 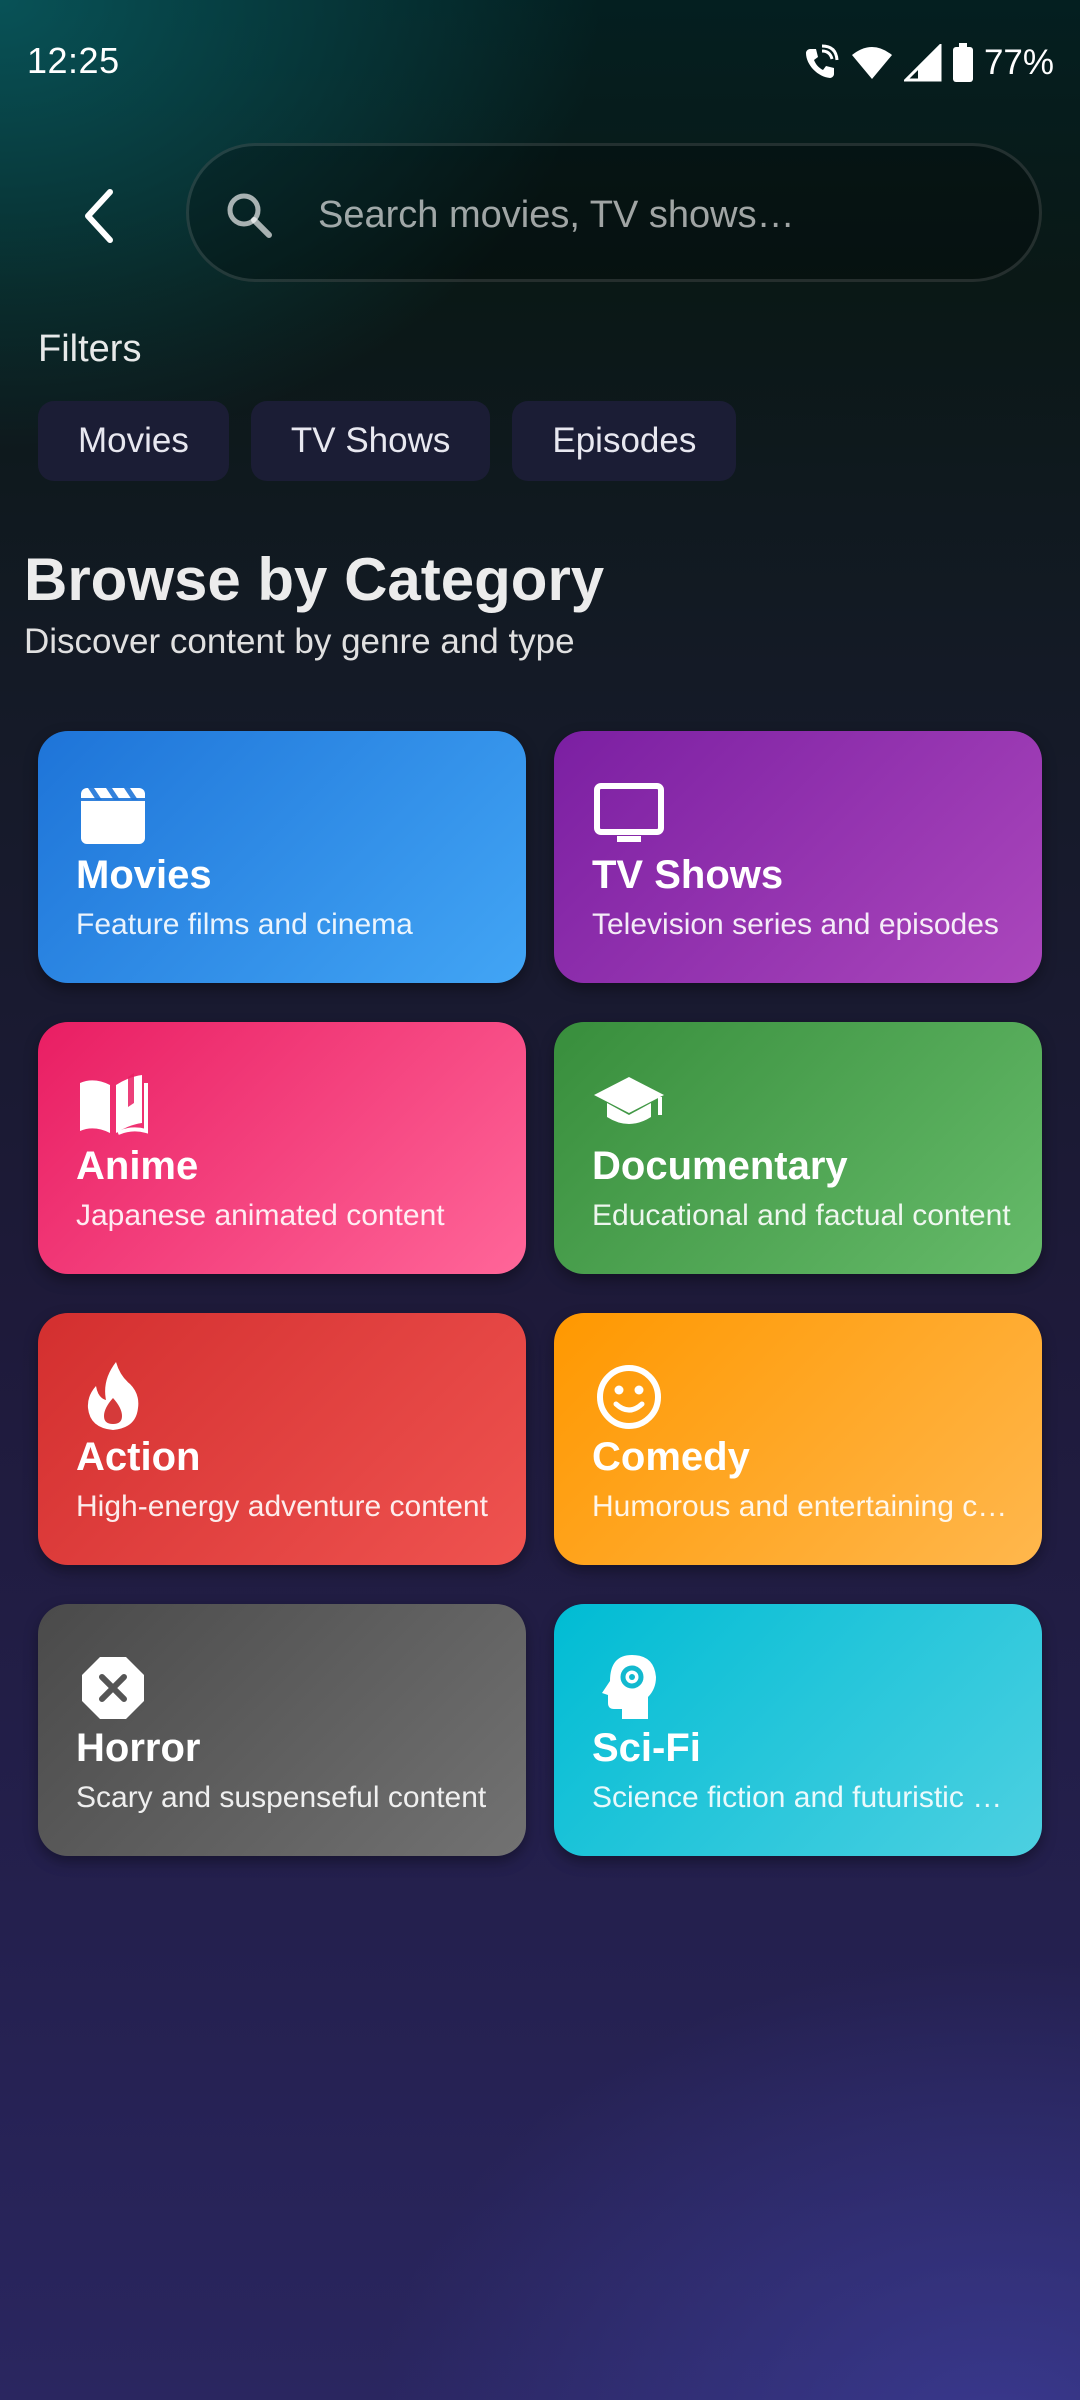 I want to click on filter-chips: Movies TV Shows Episodes, so click(x=387, y=441).